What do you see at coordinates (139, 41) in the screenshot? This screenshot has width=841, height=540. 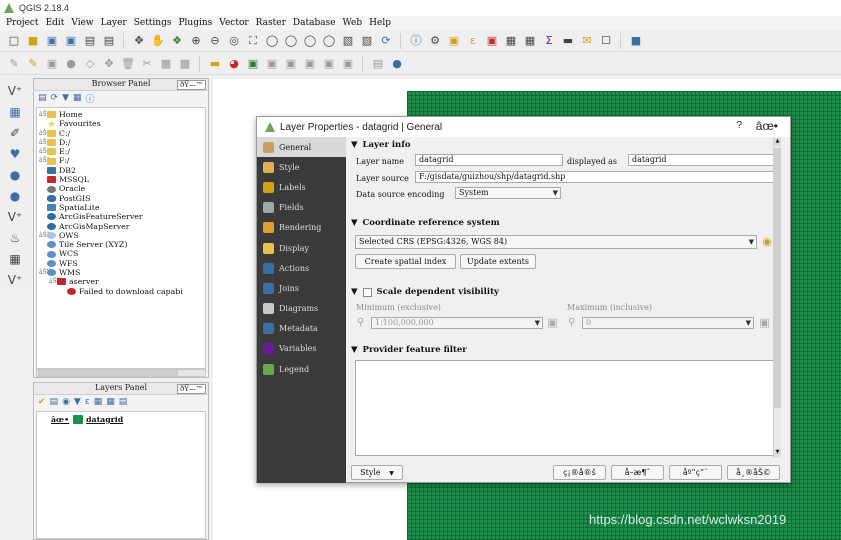 I see `pan-map-icon: ✥` at bounding box center [139, 41].